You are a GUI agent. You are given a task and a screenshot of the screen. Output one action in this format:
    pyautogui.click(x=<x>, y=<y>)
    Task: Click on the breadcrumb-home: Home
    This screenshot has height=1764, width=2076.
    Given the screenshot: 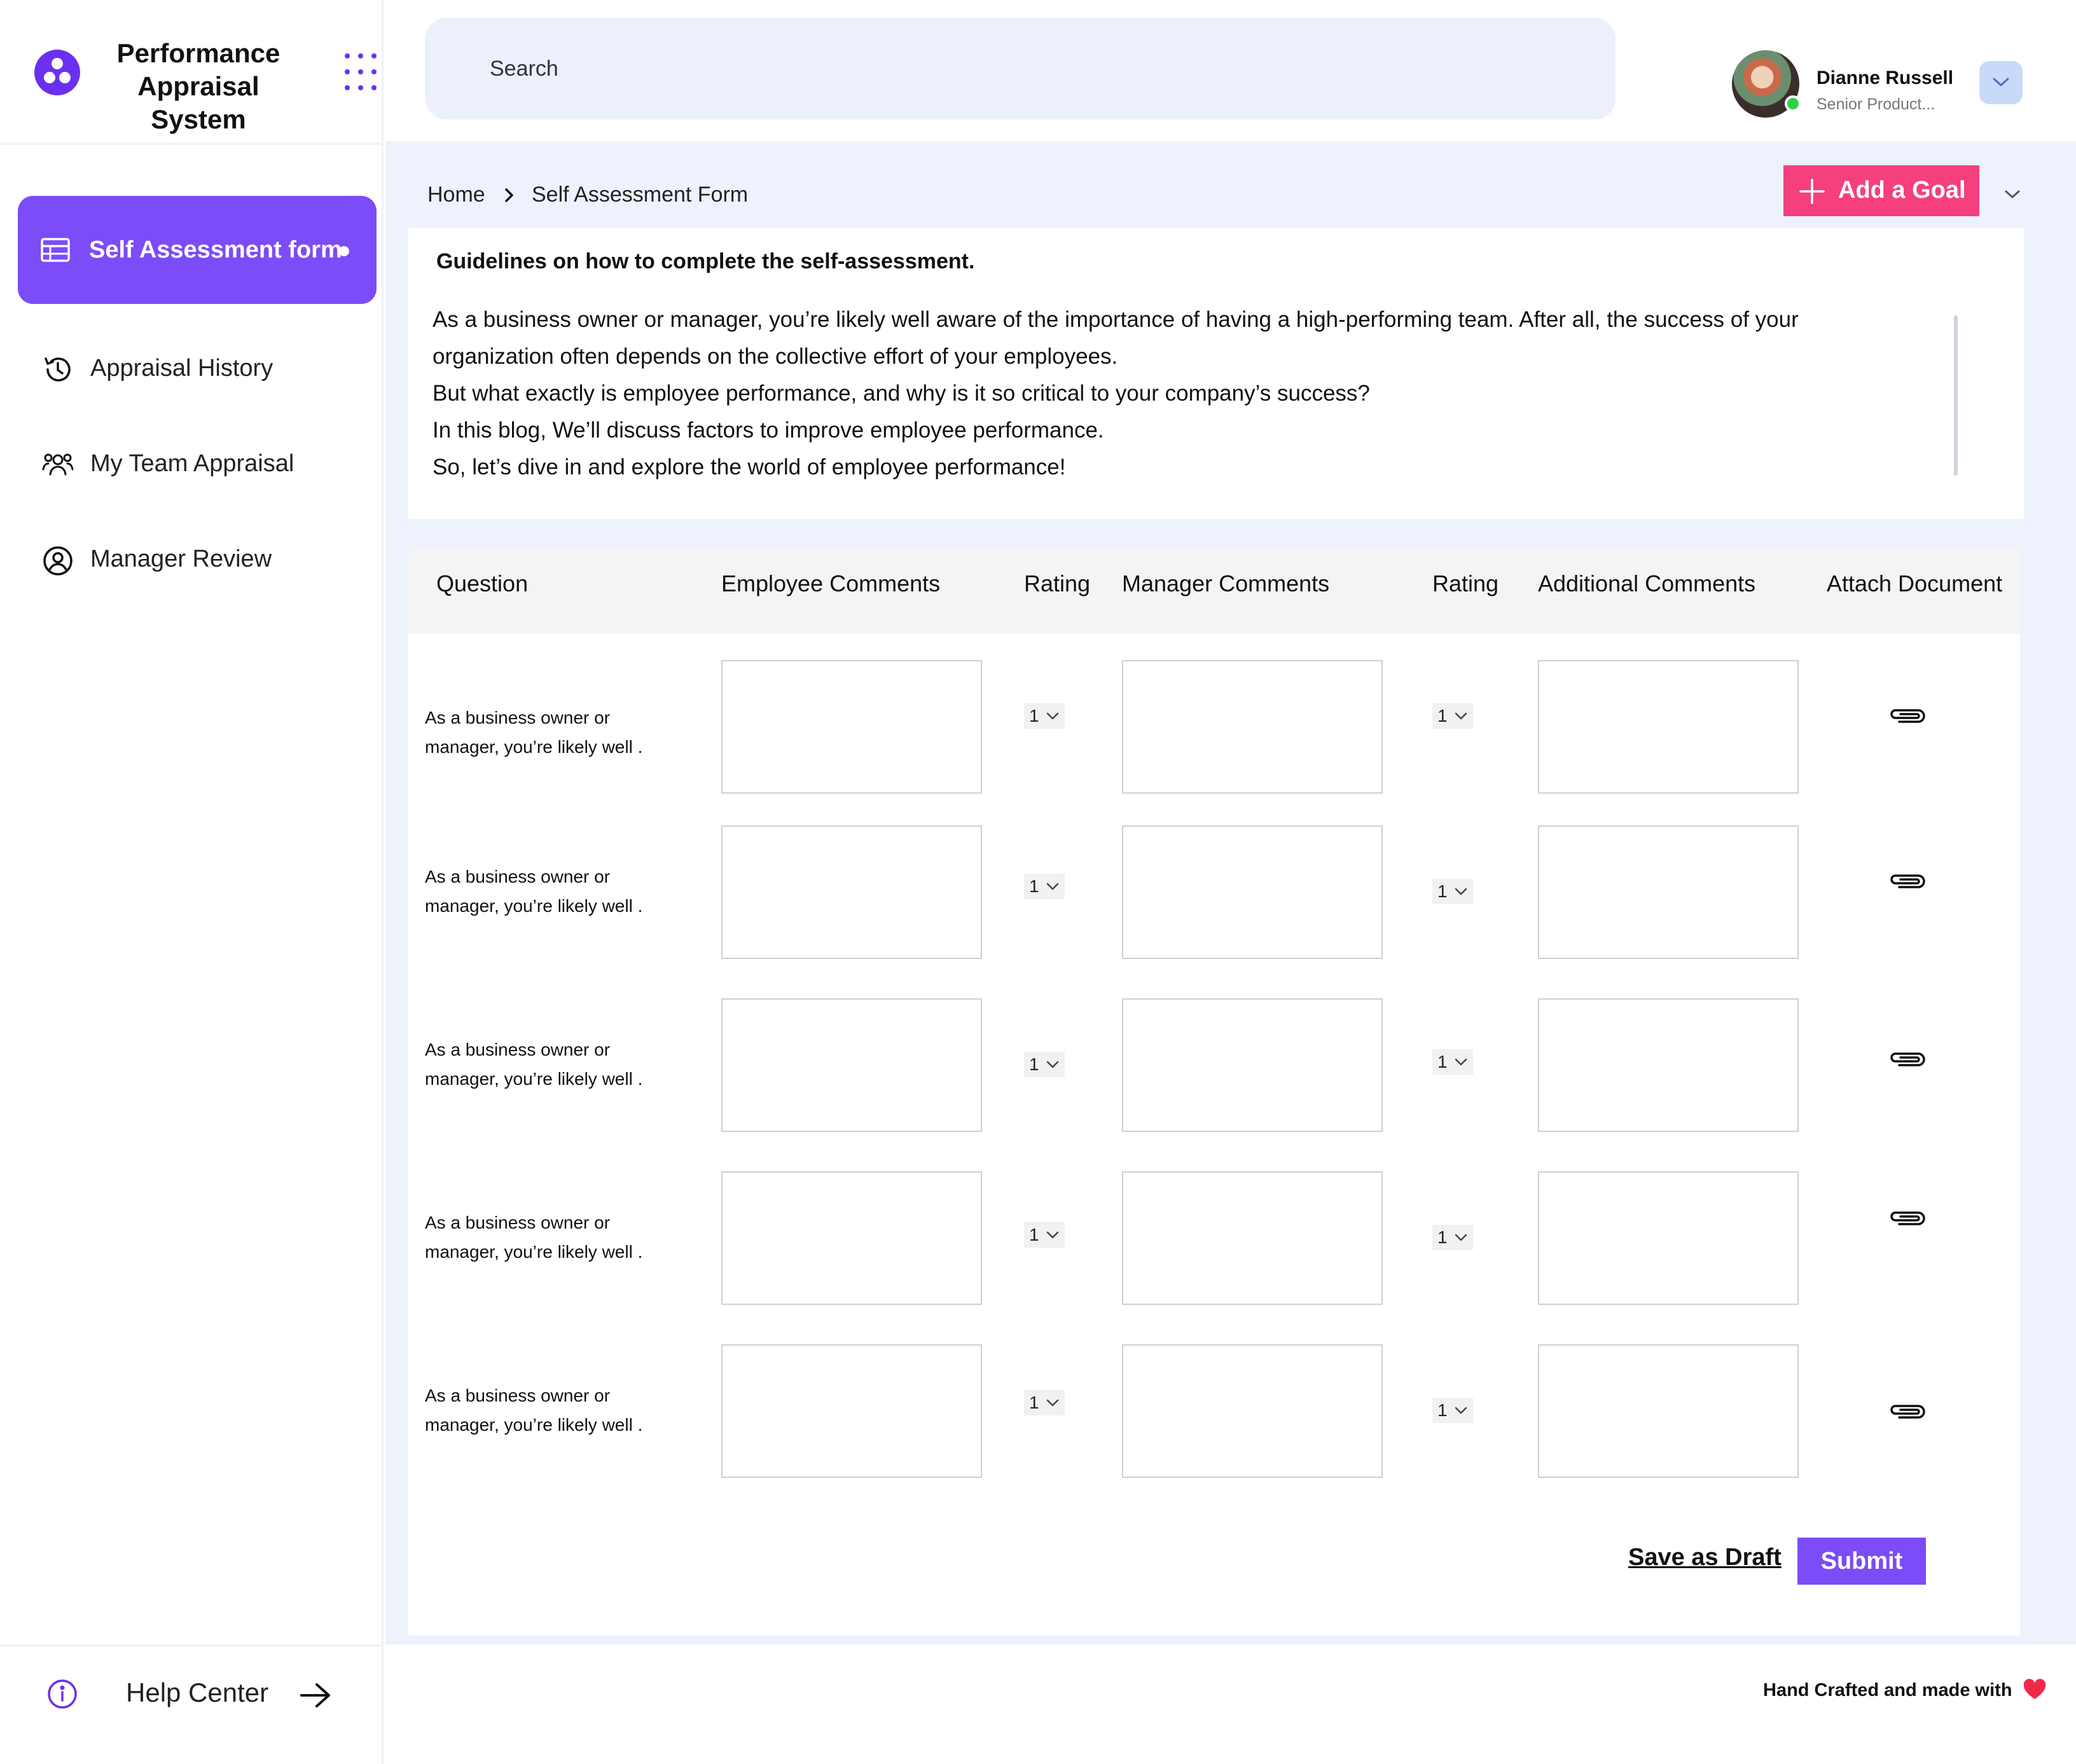 What is the action you would take?
    pyautogui.click(x=456, y=195)
    